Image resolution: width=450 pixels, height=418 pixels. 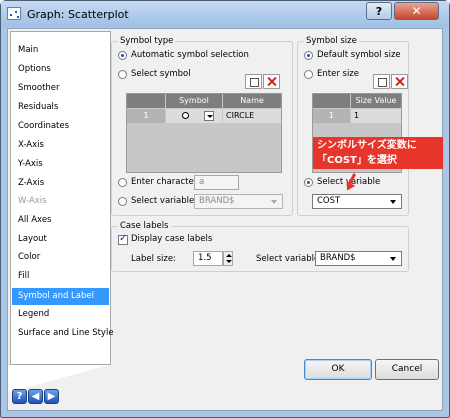 What do you see at coordinates (60, 220) in the screenshot?
I see `nav-item-all-axes: All Axes` at bounding box center [60, 220].